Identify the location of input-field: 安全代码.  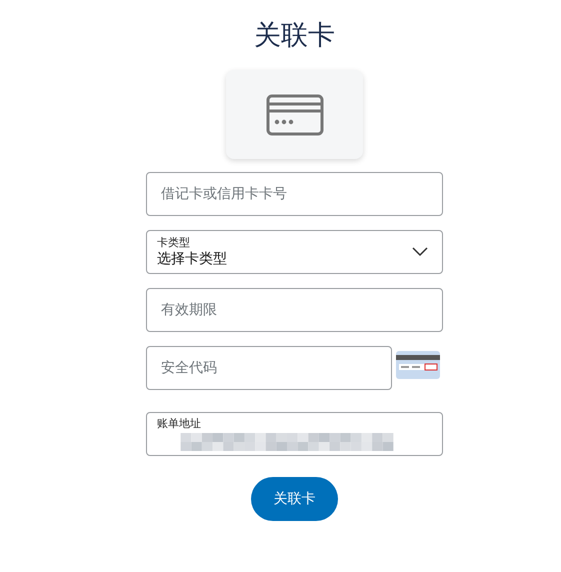
(269, 368).